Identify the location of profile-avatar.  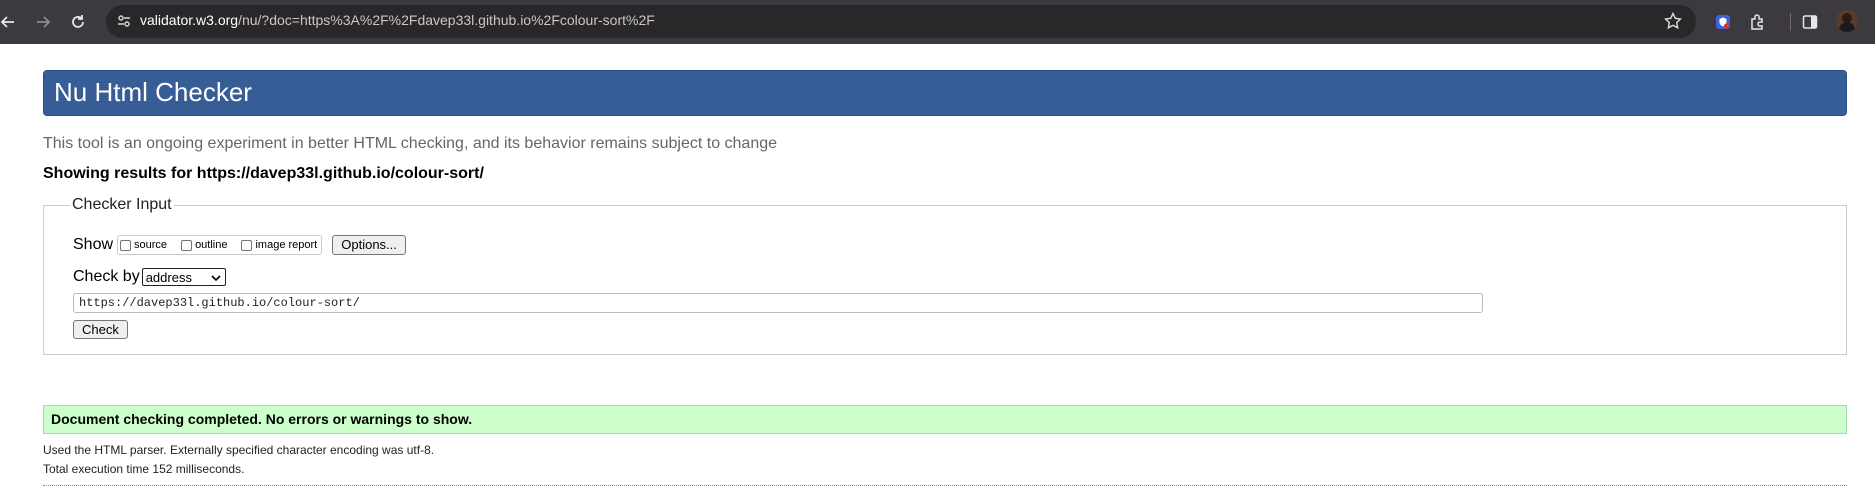
(1847, 21).